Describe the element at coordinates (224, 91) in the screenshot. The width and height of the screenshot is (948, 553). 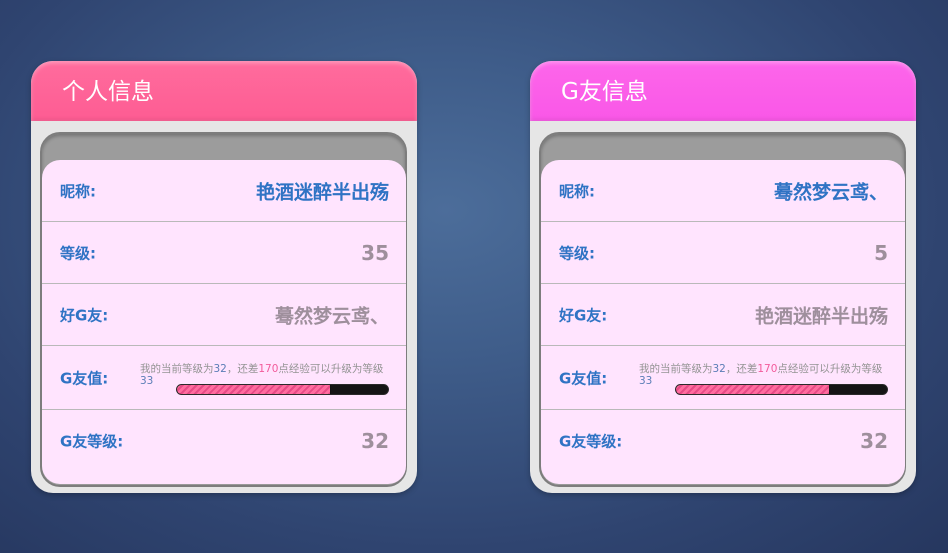
I see `panel-title: 个人信息` at that location.